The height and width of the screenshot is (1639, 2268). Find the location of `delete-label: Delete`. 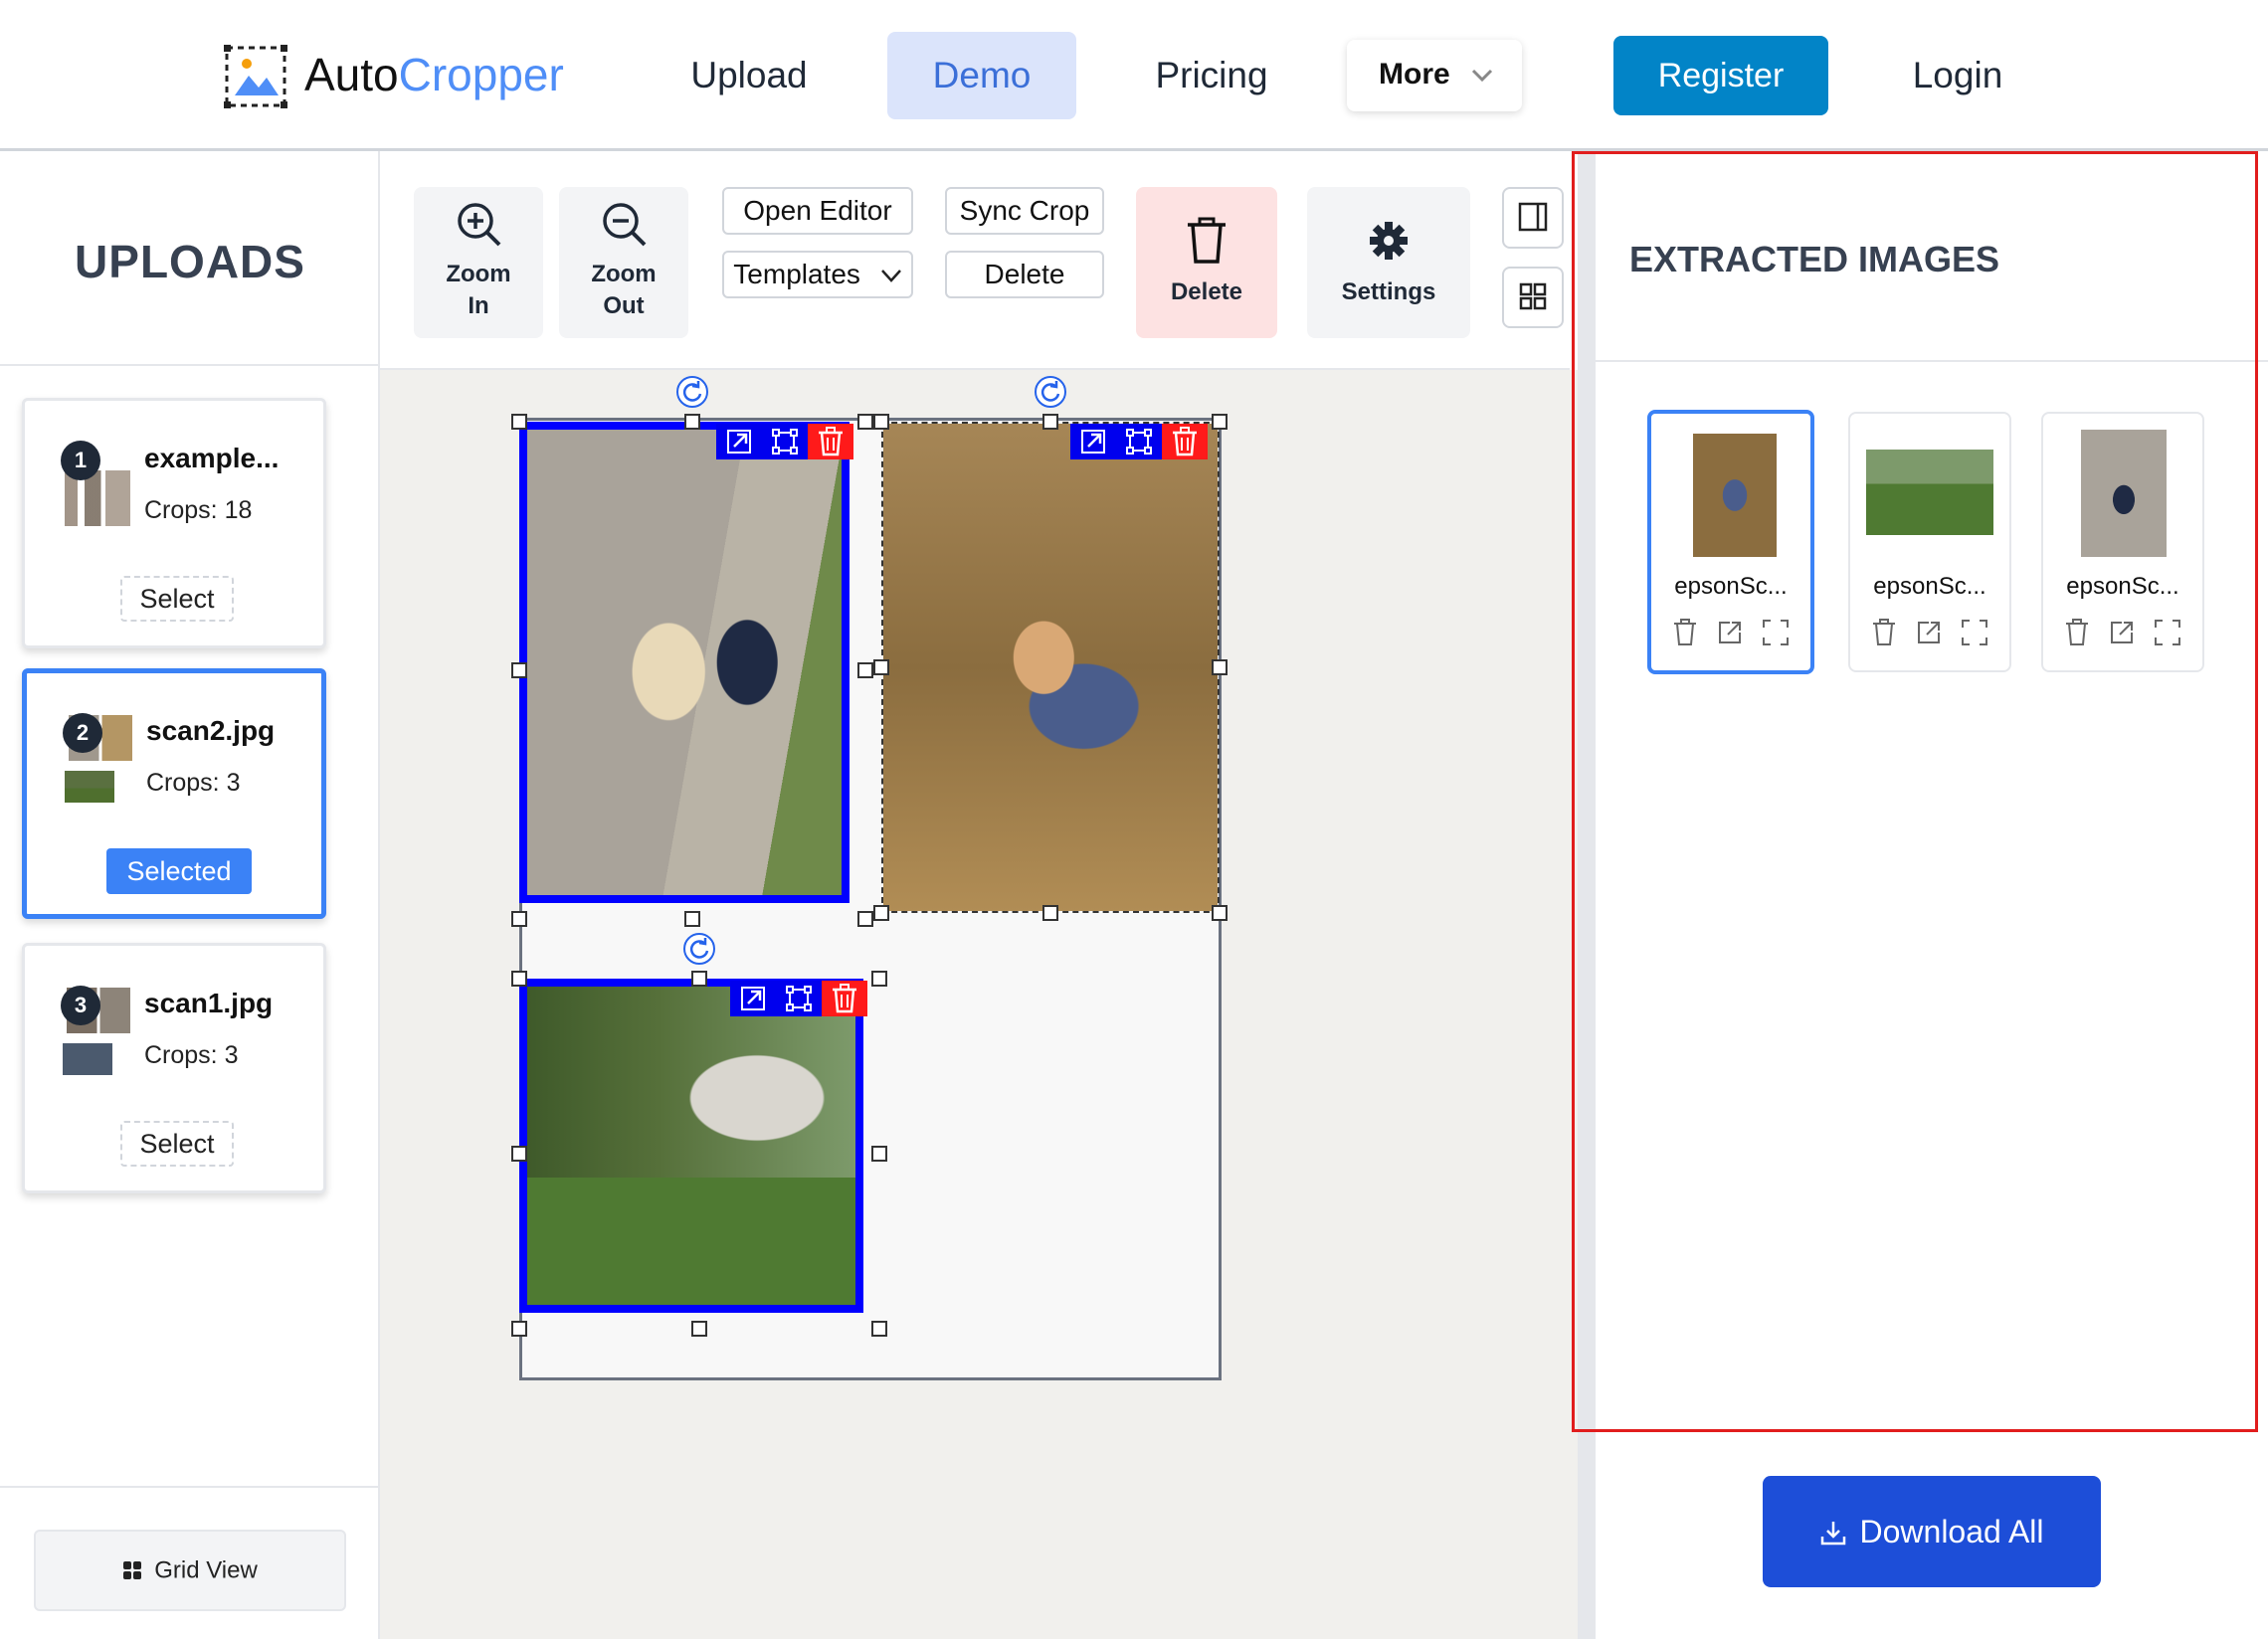

delete-label: Delete is located at coordinates (1206, 291).